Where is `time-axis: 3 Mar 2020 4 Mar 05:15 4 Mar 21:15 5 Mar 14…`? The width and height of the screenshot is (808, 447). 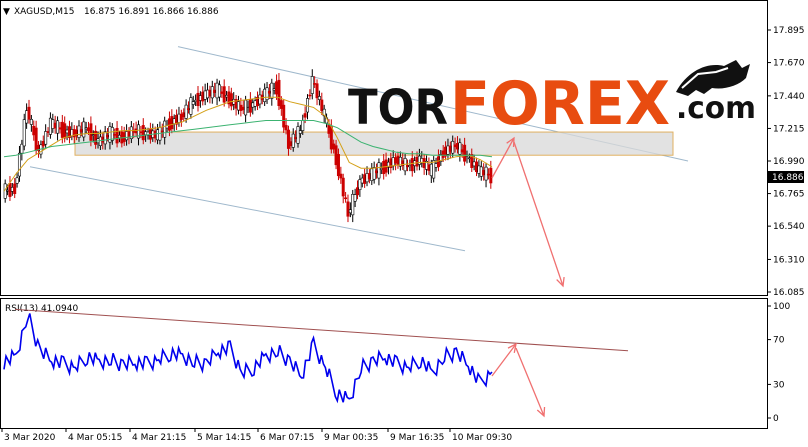 time-axis: 3 Mar 2020 4 Mar 05:15 4 Mar 21:15 5 Mar 14… is located at coordinates (256, 435).